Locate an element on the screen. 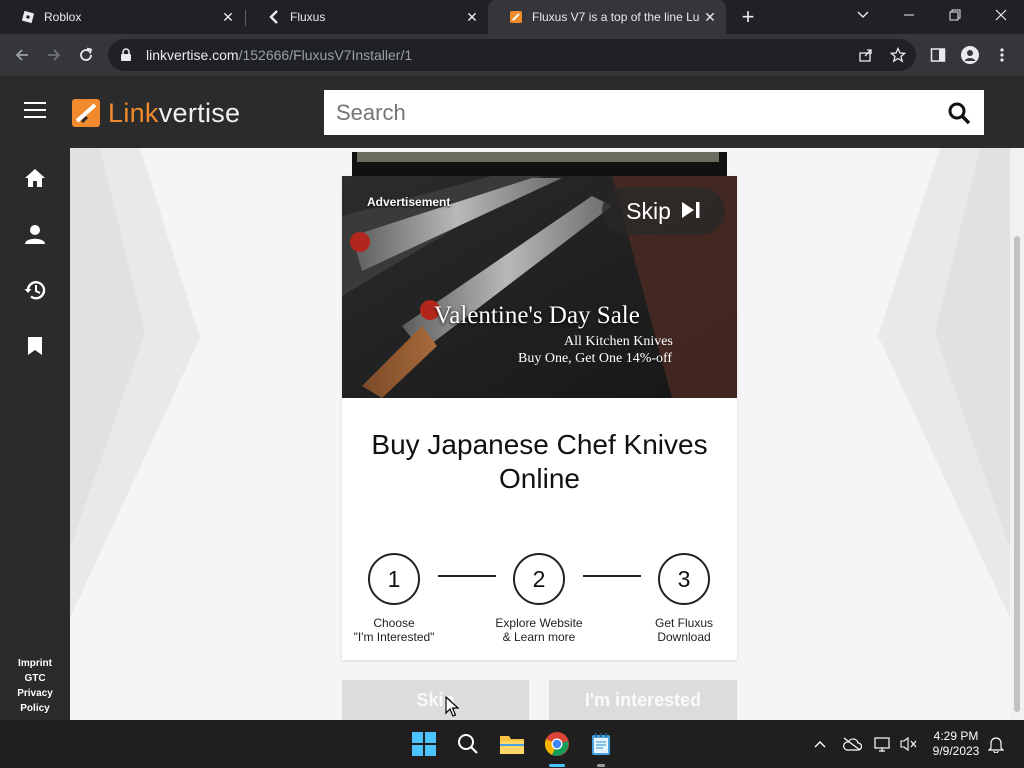 The width and height of the screenshot is (1024, 768). notepad-icon is located at coordinates (601, 744).